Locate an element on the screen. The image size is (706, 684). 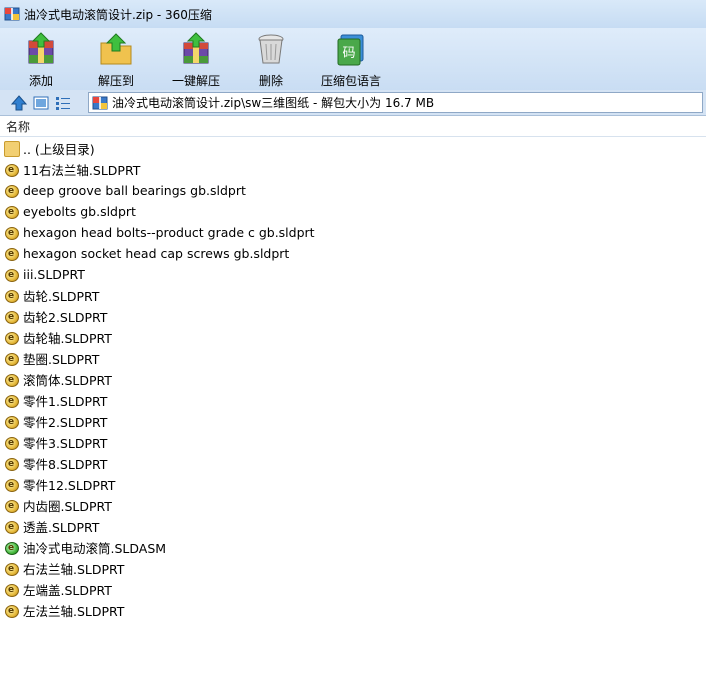
list-item: e 齿轮轴.SLDPRT is located at coordinates (353, 337).